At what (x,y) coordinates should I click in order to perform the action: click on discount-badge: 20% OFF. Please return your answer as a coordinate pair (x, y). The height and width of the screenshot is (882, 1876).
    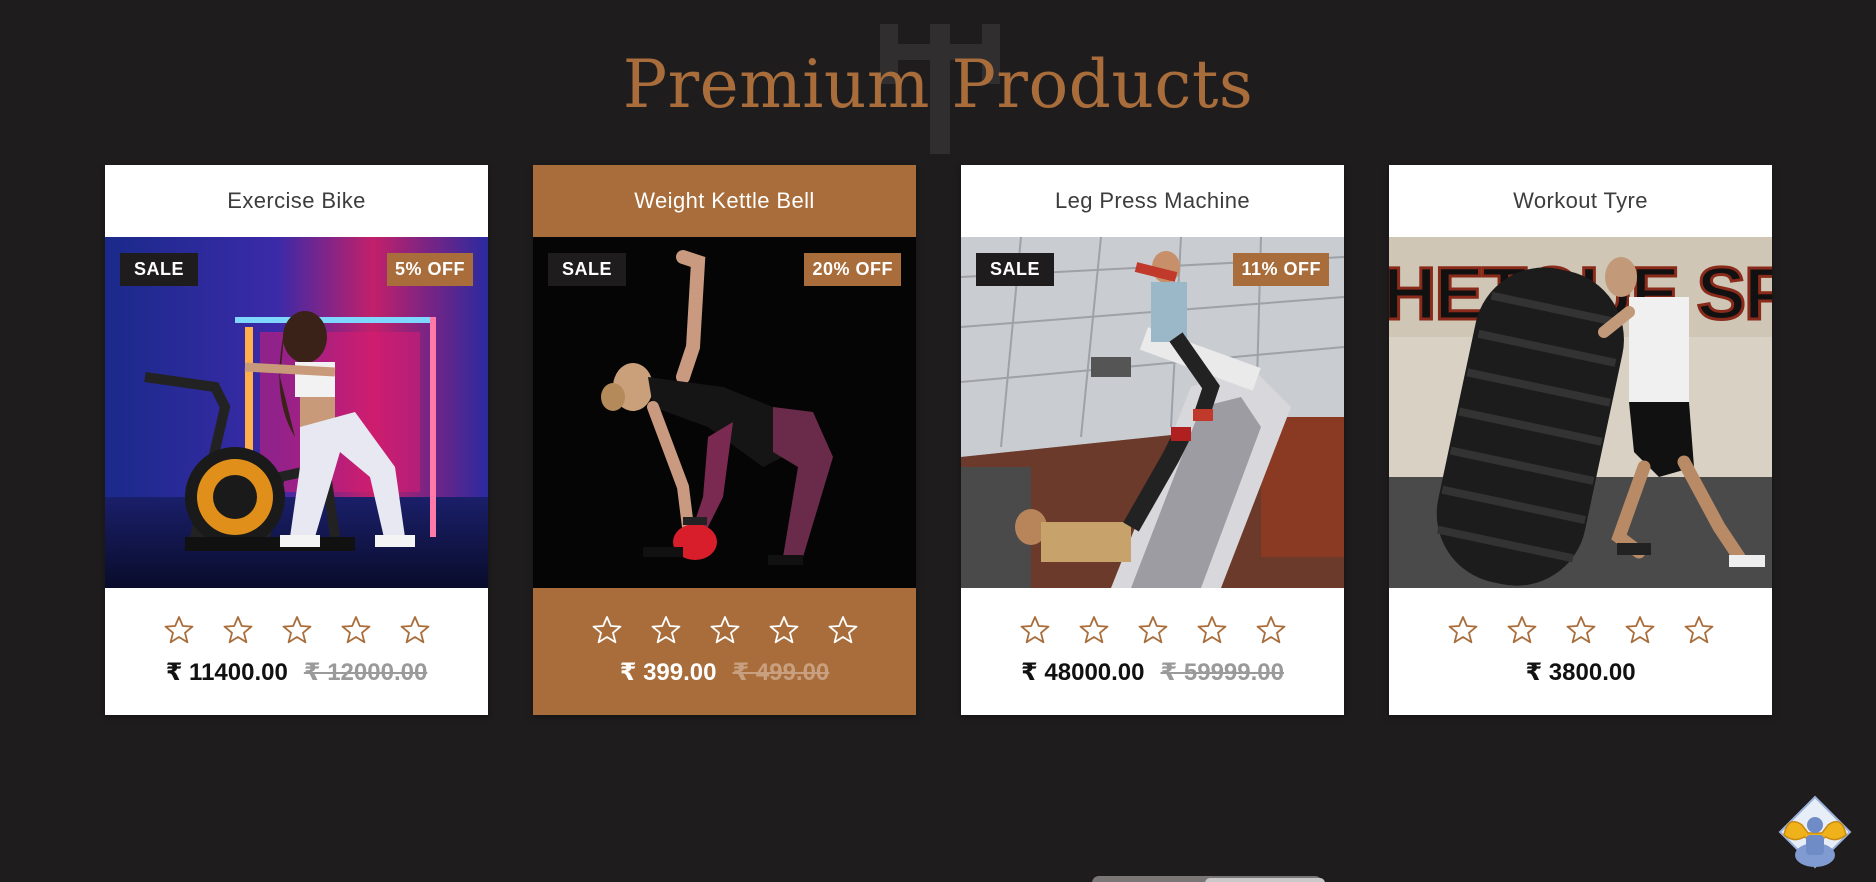
    Looking at the image, I should click on (852, 269).